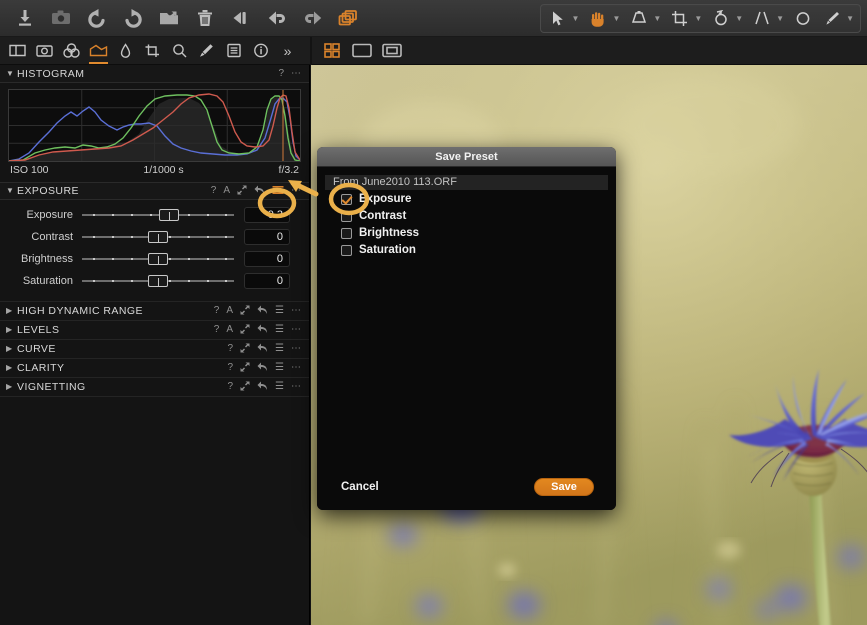  What do you see at coordinates (267, 237) in the screenshot?
I see `slider-value-contrast: 0` at bounding box center [267, 237].